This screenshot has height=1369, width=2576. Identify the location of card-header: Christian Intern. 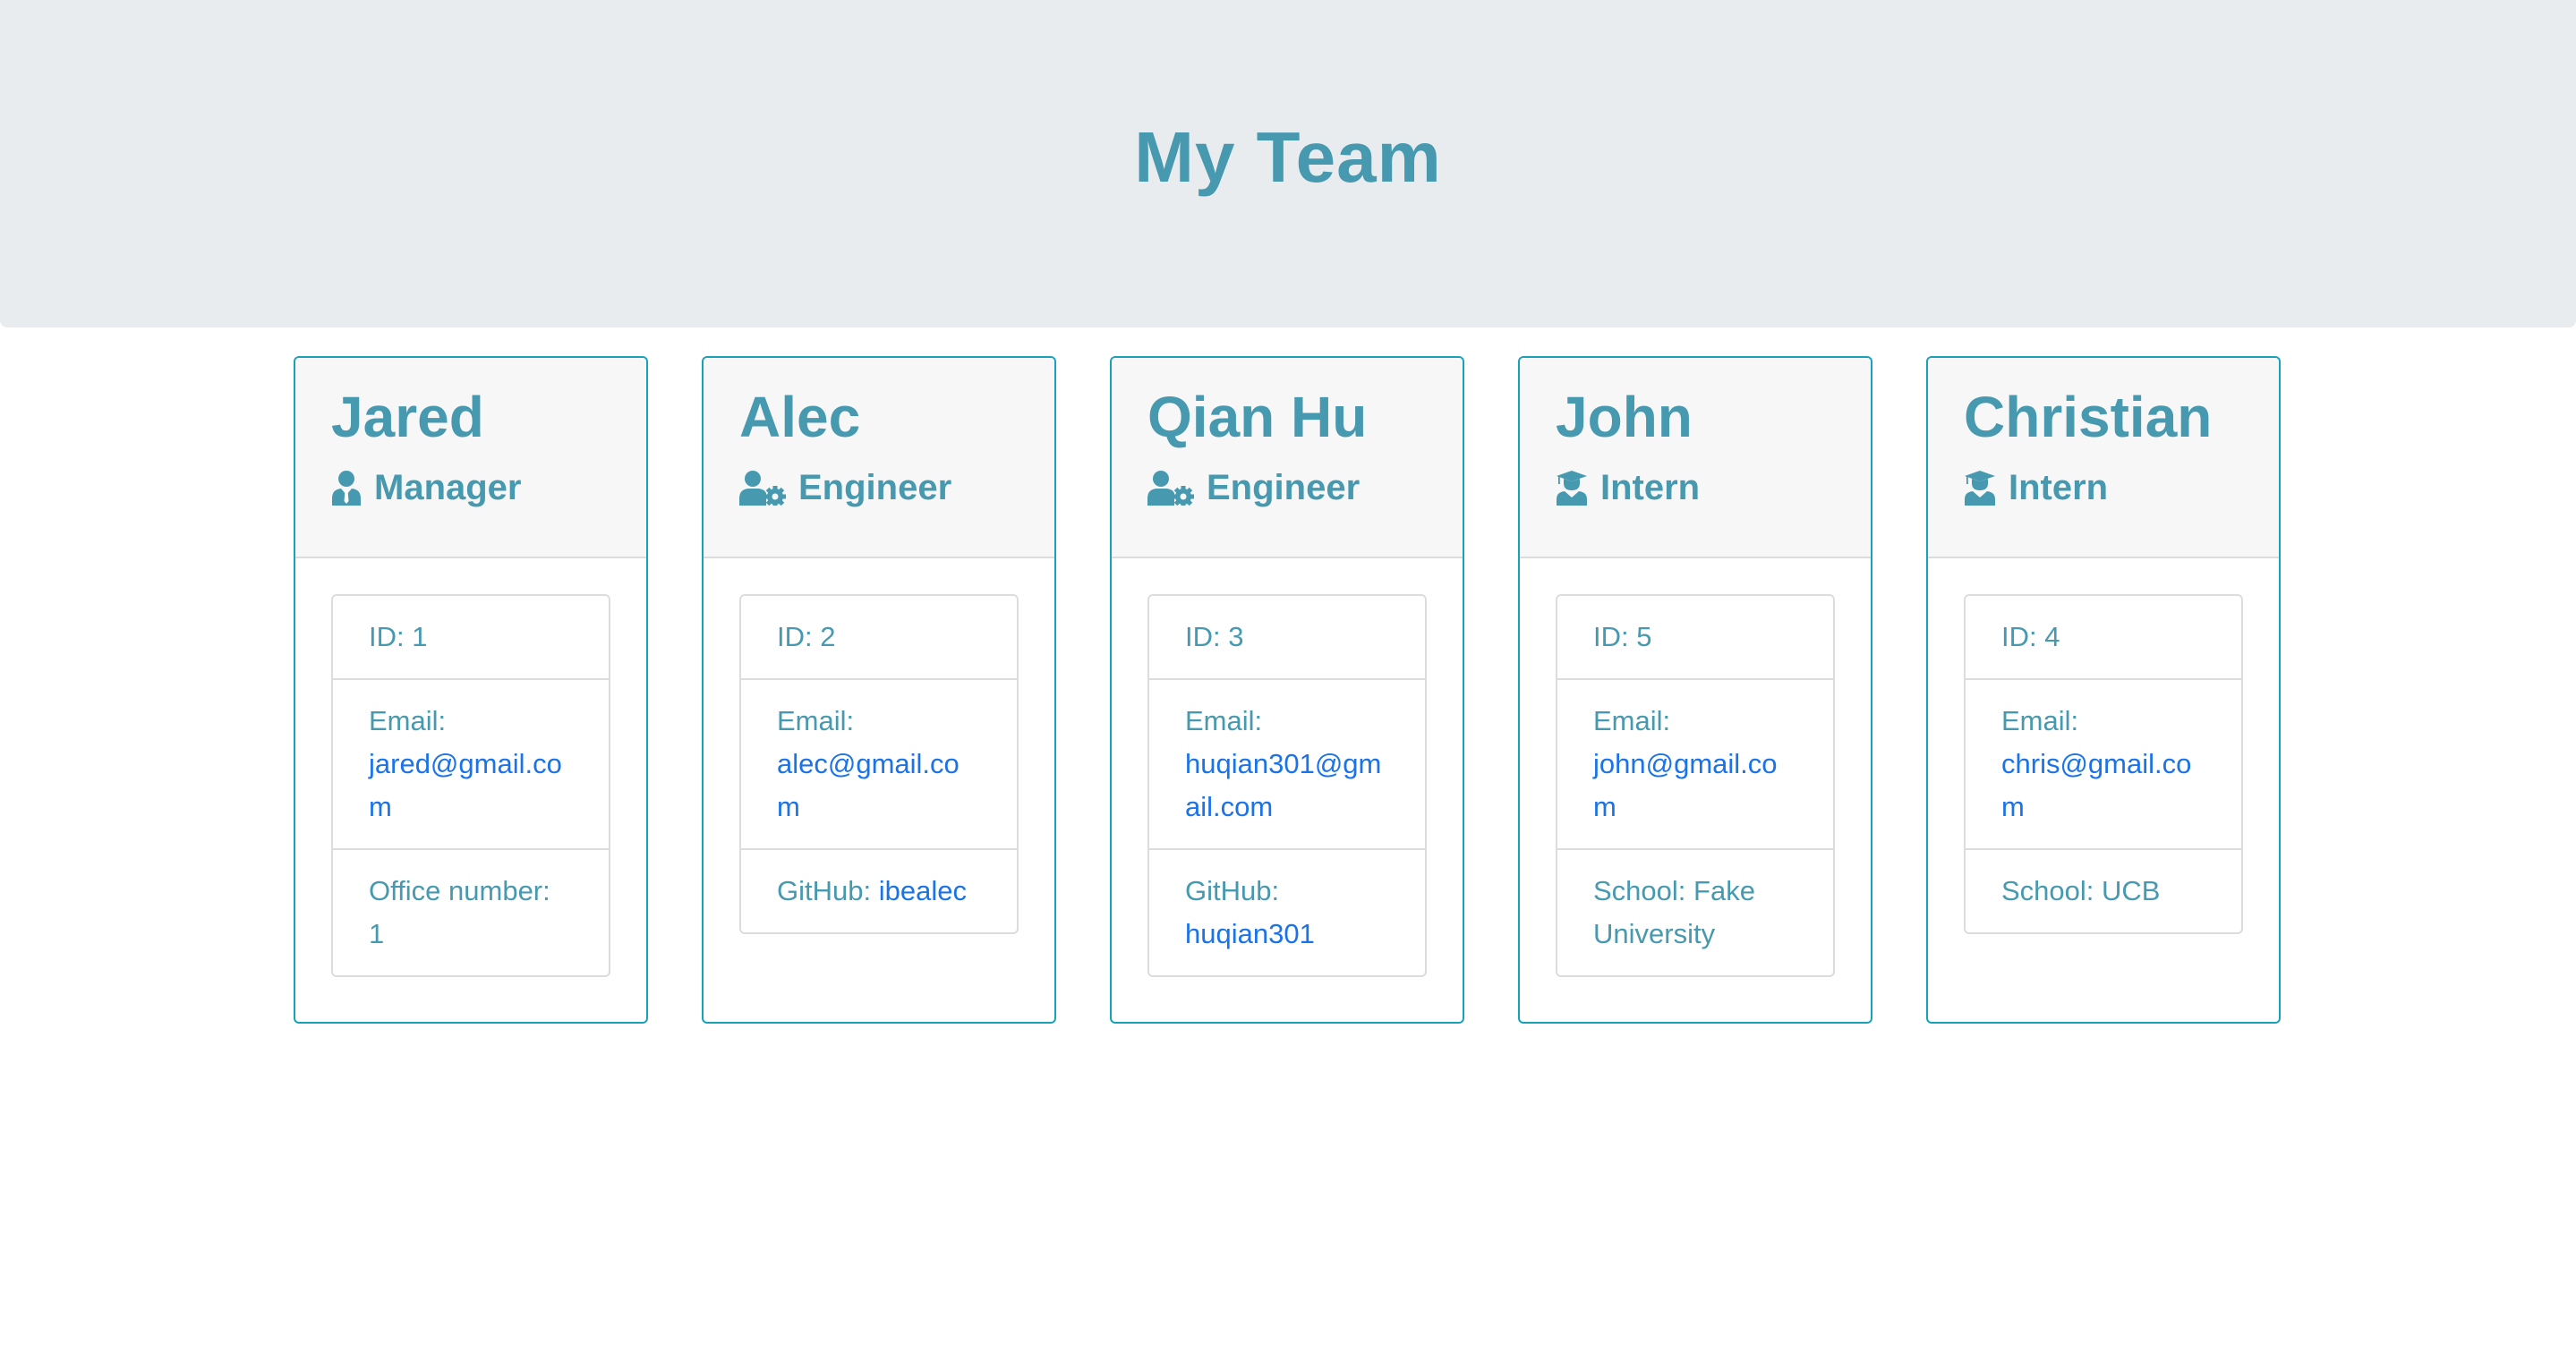
(2103, 458).